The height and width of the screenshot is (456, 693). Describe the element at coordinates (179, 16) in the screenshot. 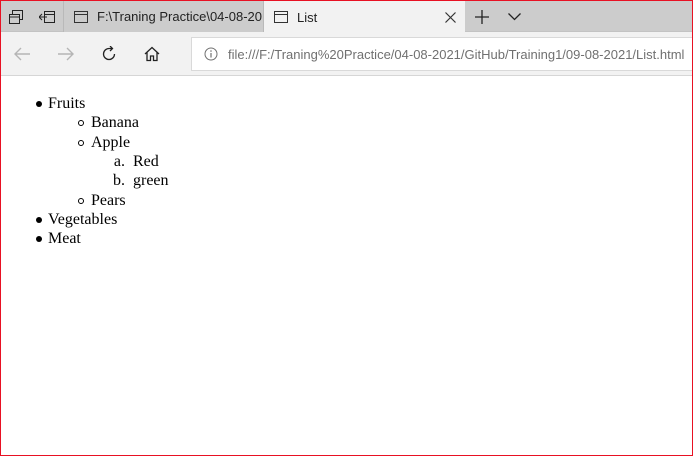

I see `tab-title: F:\Traning Practice\04-08-20` at that location.